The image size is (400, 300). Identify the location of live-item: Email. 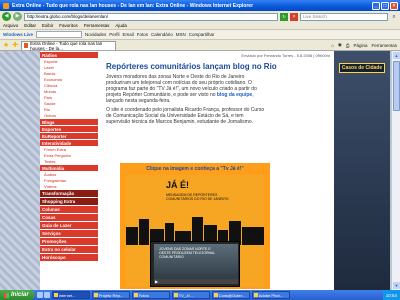
(128, 34).